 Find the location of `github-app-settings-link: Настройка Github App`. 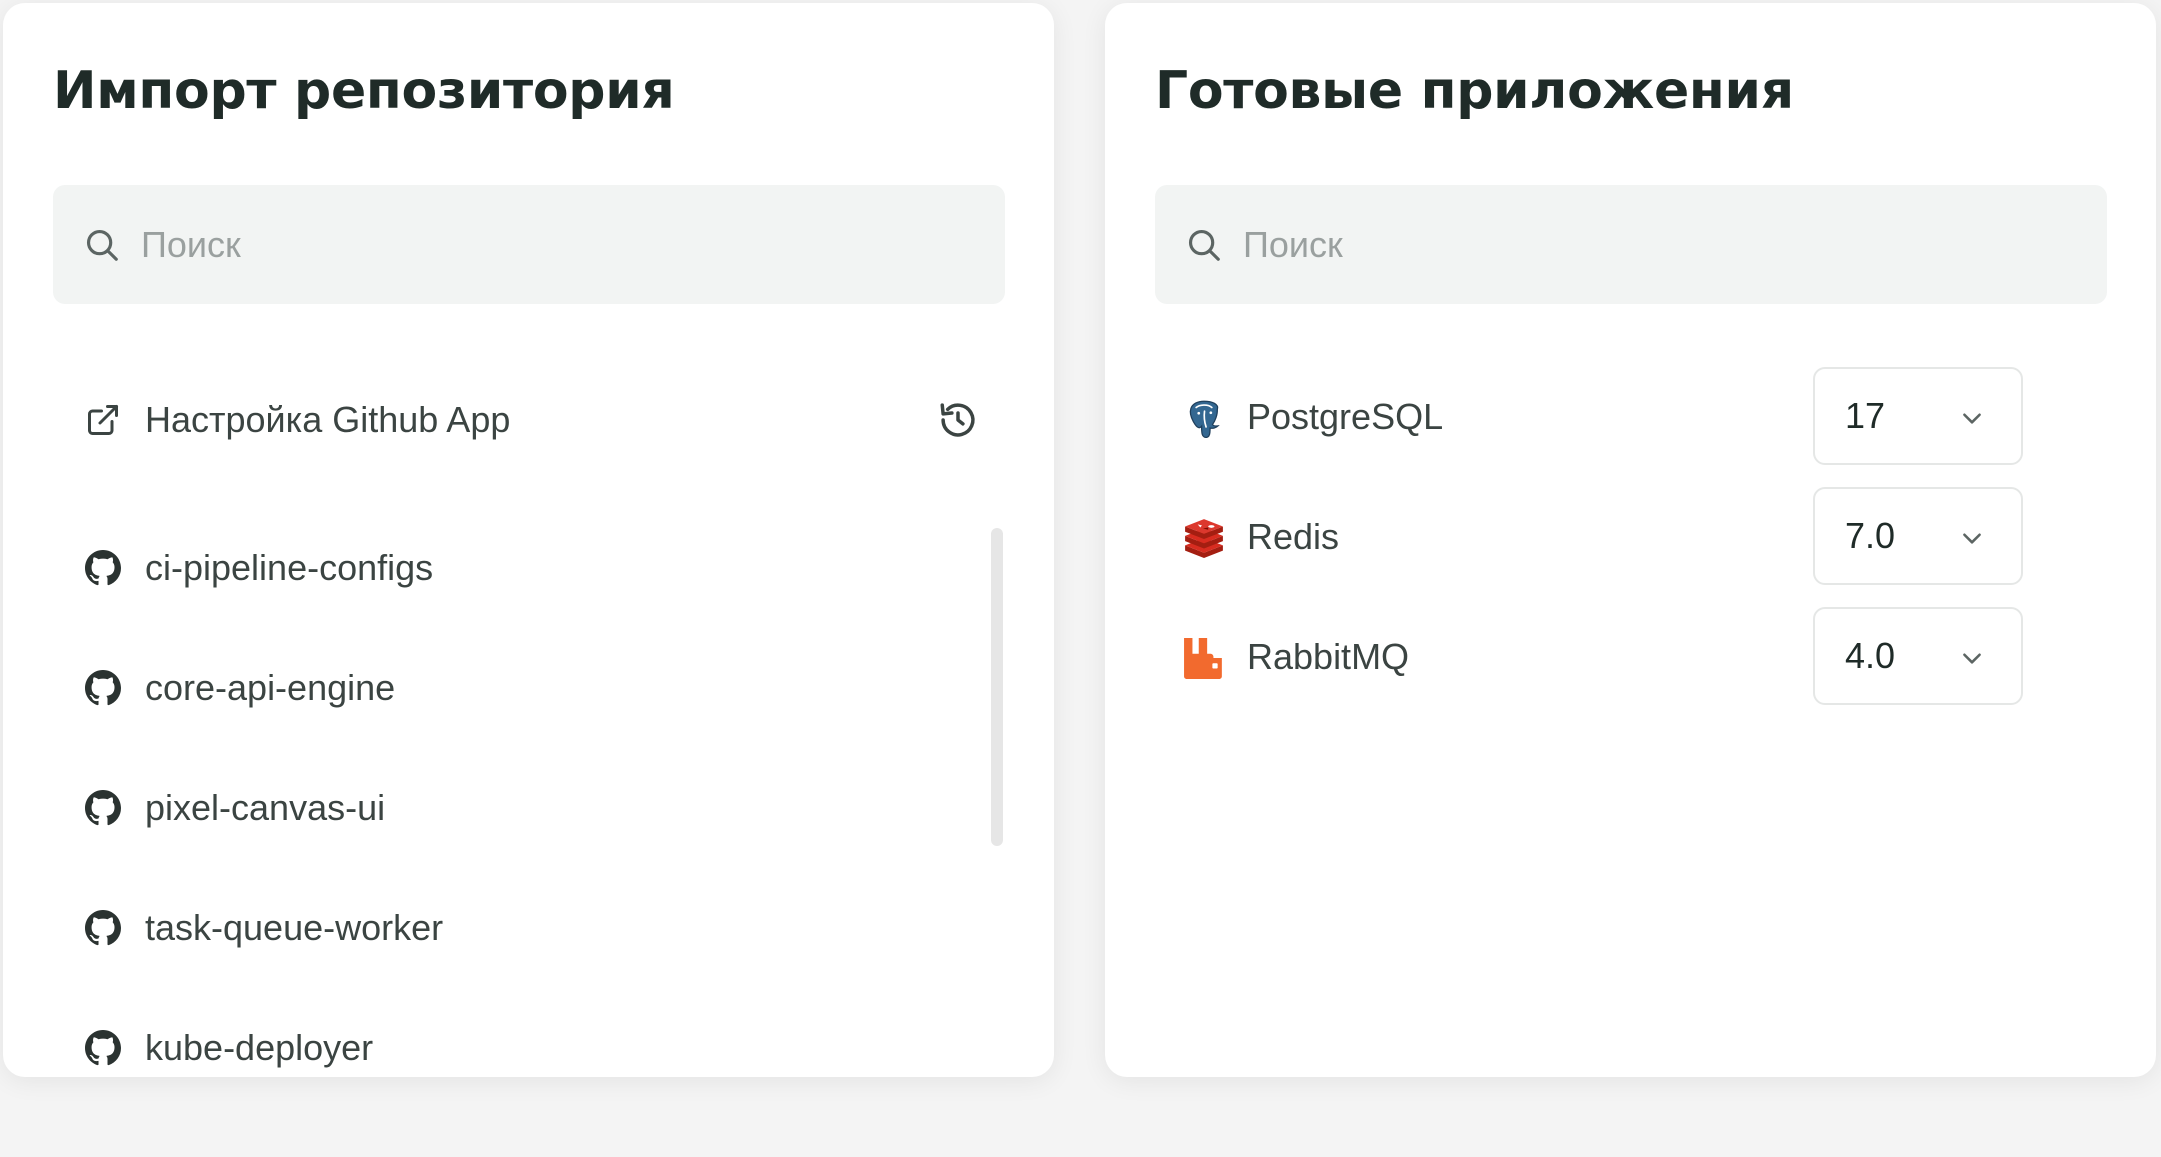

github-app-settings-link: Настройка Github App is located at coordinates (327, 420).